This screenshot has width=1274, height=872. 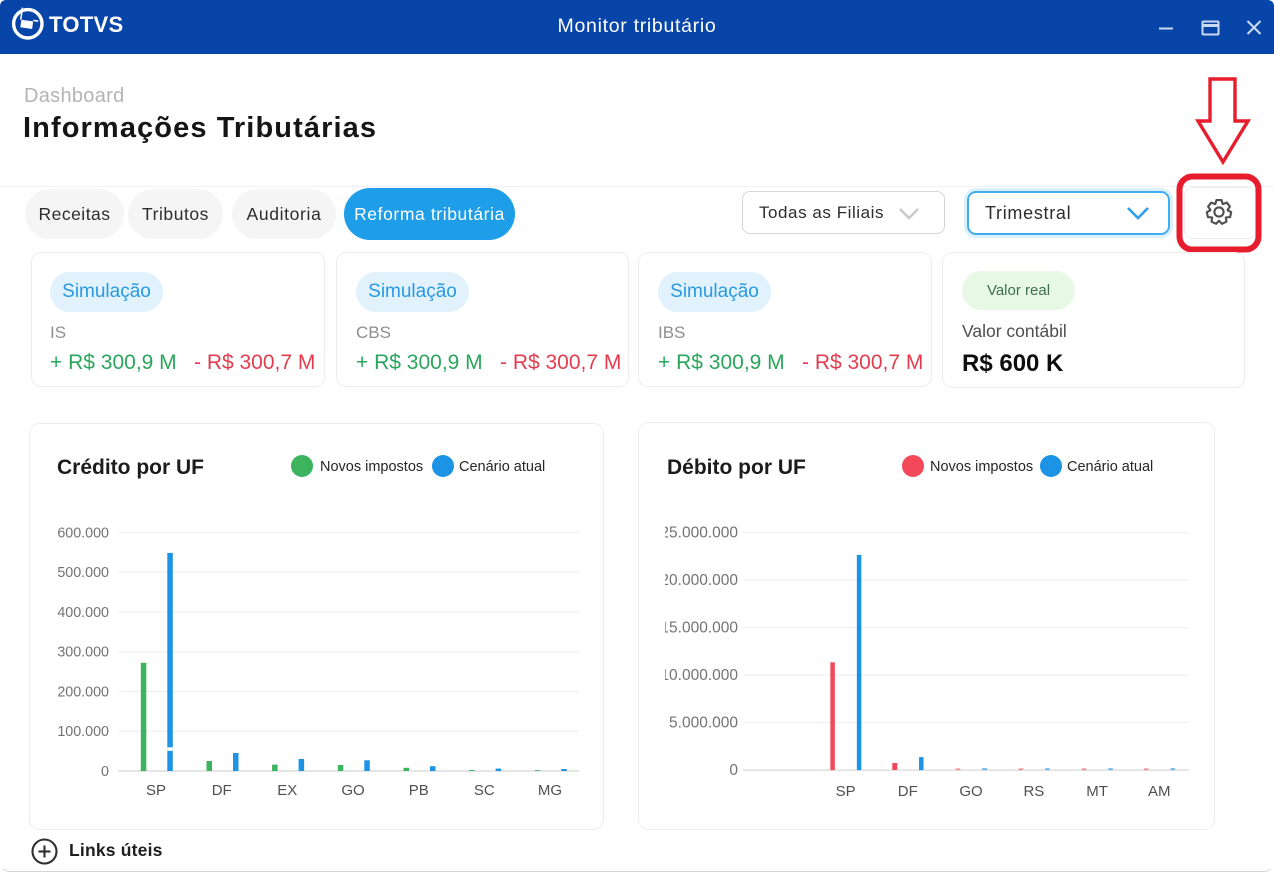 I want to click on svg-text: 100.000, so click(x=83, y=732).